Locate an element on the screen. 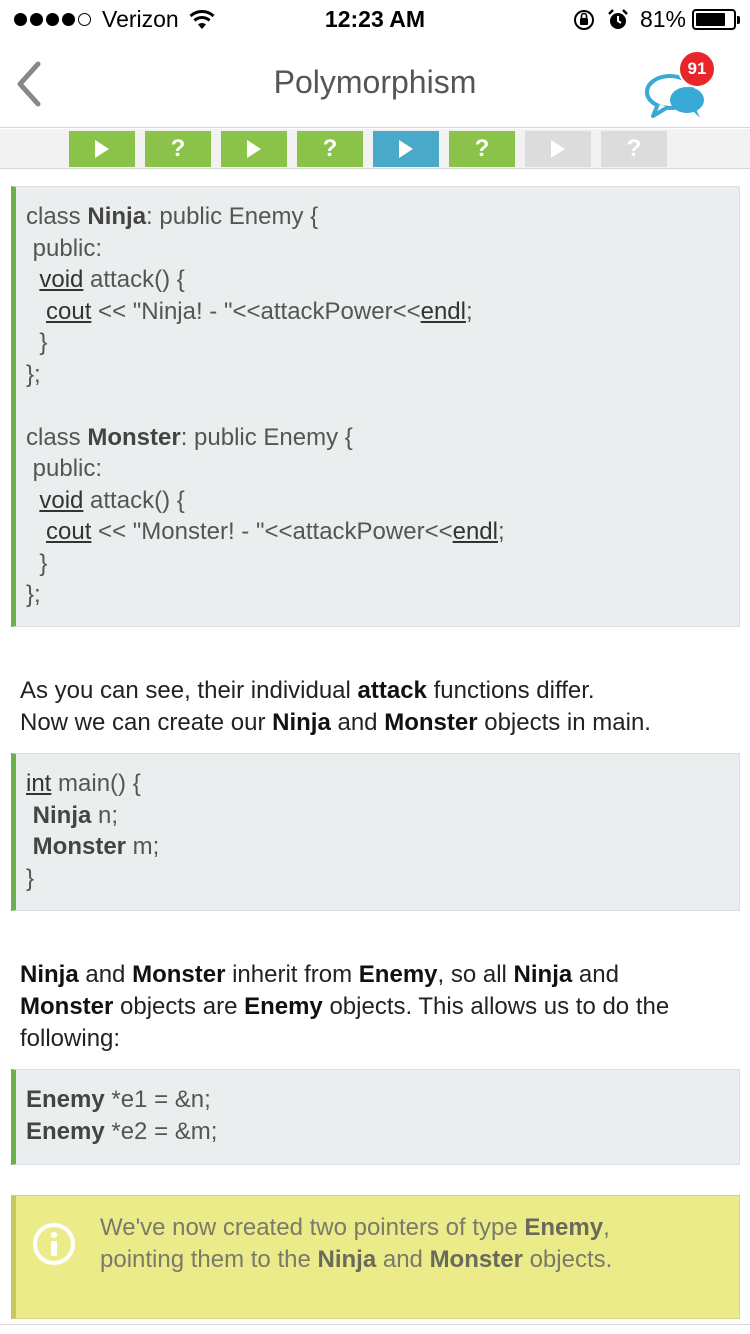 The width and height of the screenshot is (750, 1334). code-block-pointers: Enemy *e1 = &n; Enemy *e2 = &m; is located at coordinates (375, 1117).